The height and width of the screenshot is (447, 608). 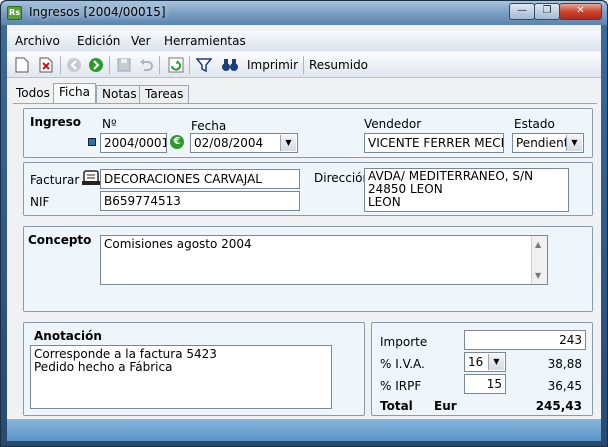 I want to click on scroll-down-icon: ▼, so click(x=538, y=275).